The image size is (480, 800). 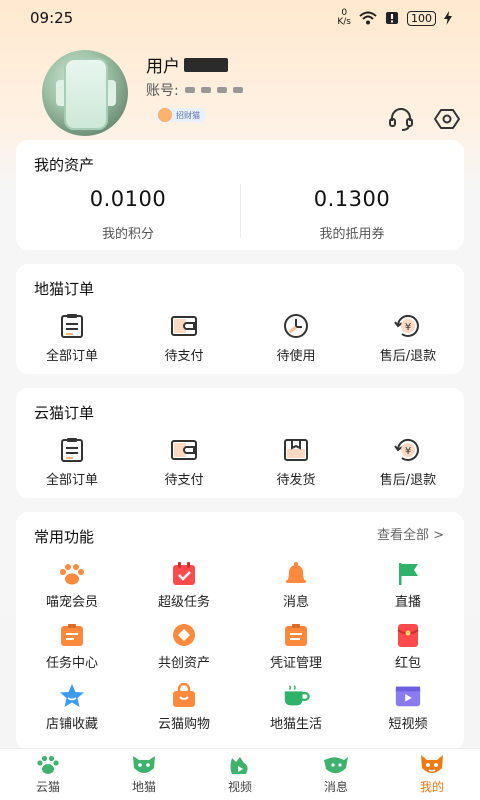 What do you see at coordinates (72, 695) in the screenshot?
I see `star-icon` at bounding box center [72, 695].